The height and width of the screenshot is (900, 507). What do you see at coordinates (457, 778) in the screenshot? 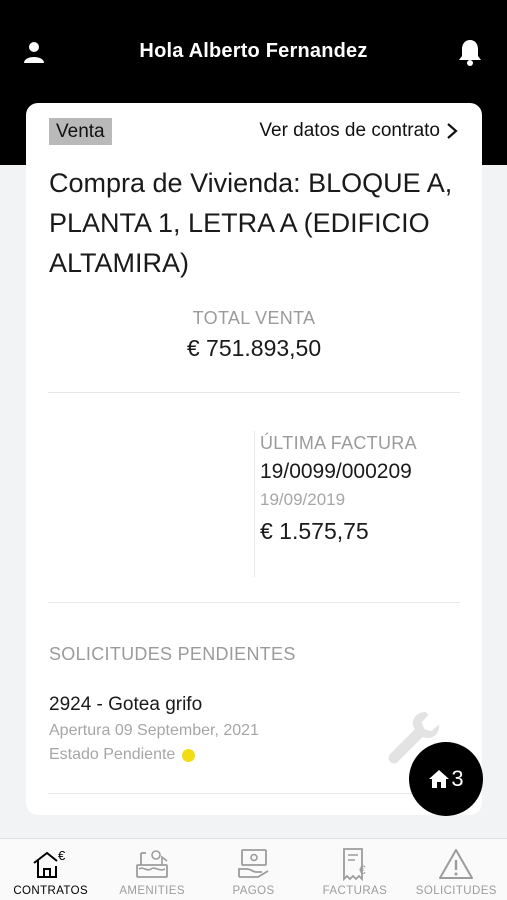
I see `properties-count: 3` at bounding box center [457, 778].